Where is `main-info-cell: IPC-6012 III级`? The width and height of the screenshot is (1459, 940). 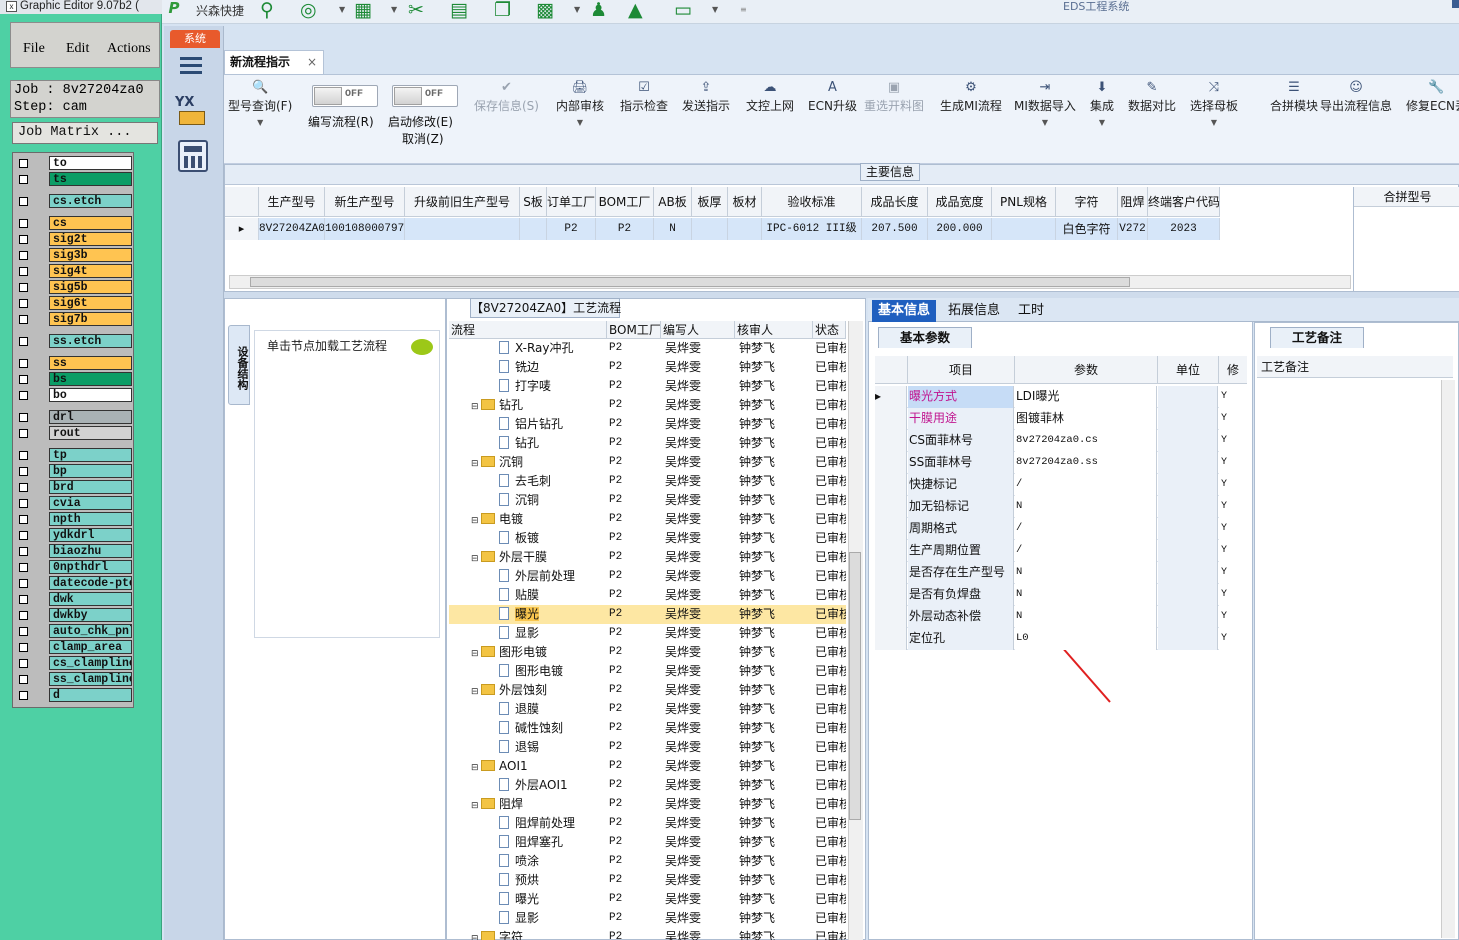
main-info-cell: IPC-6012 III级 is located at coordinates (812, 229).